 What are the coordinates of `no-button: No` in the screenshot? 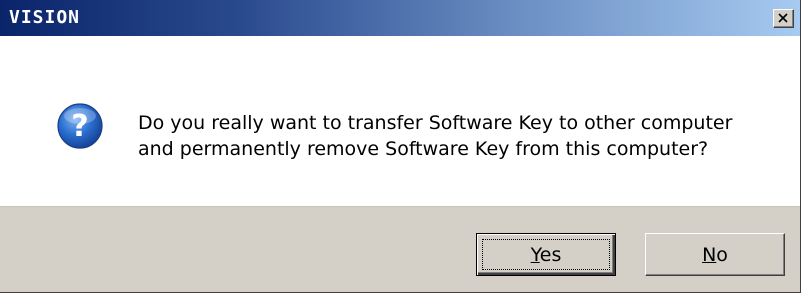 It's located at (715, 254).